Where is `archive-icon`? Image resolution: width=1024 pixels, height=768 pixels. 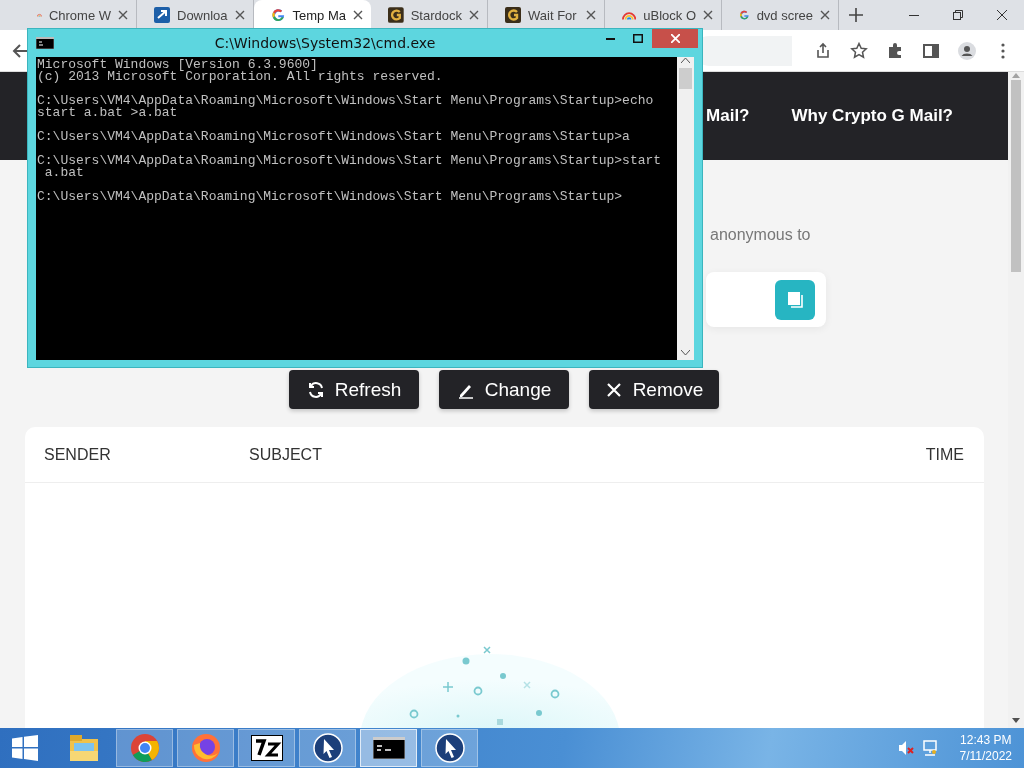
archive-icon is located at coordinates (266, 748).